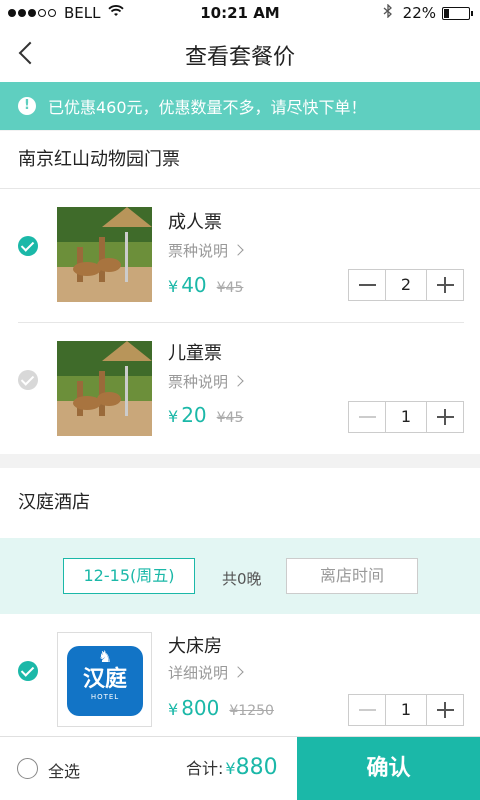 Image resolution: width=480 pixels, height=800 pixels. I want to click on hotel-logo: ♞ 汉庭 HOTEL, so click(104, 679).